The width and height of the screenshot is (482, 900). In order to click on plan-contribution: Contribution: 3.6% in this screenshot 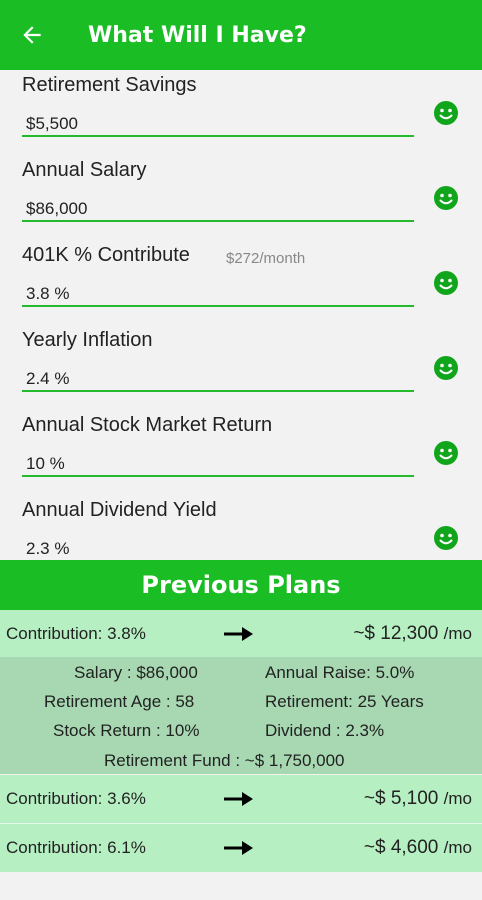, I will do `click(76, 798)`.